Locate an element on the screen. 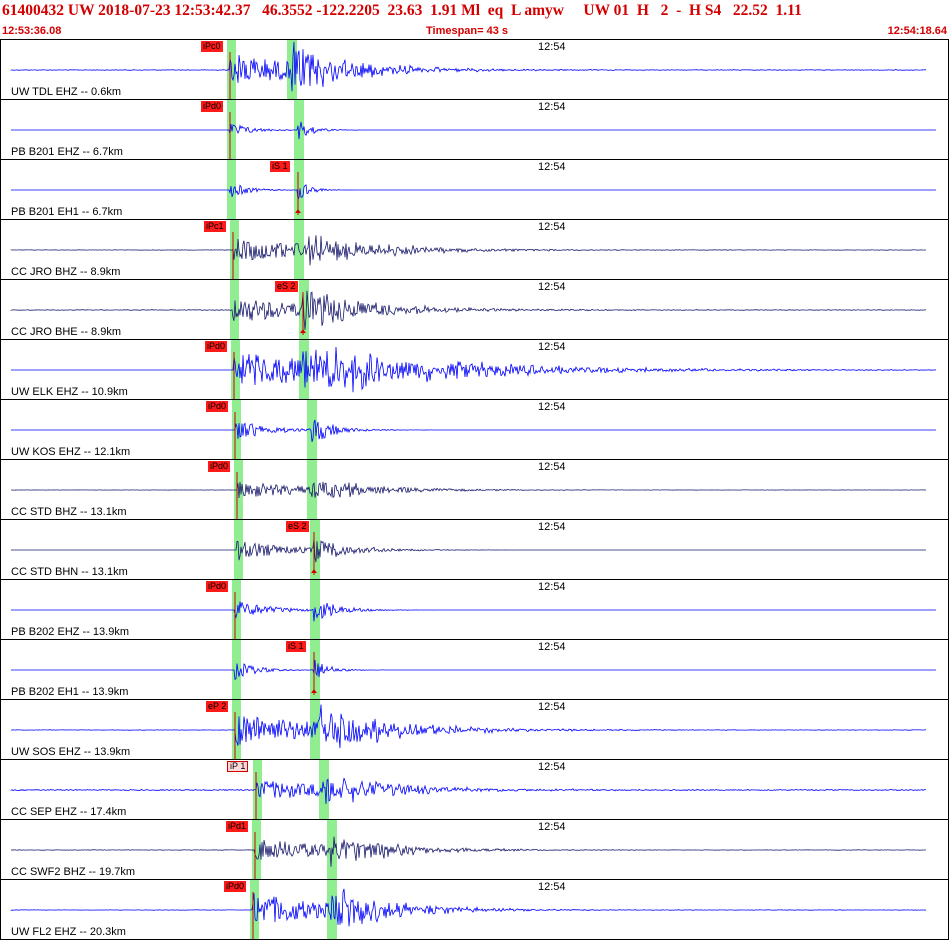 The image size is (949, 940). station-channel-label: CC STD BHZ -- 13.1km is located at coordinates (69, 512).